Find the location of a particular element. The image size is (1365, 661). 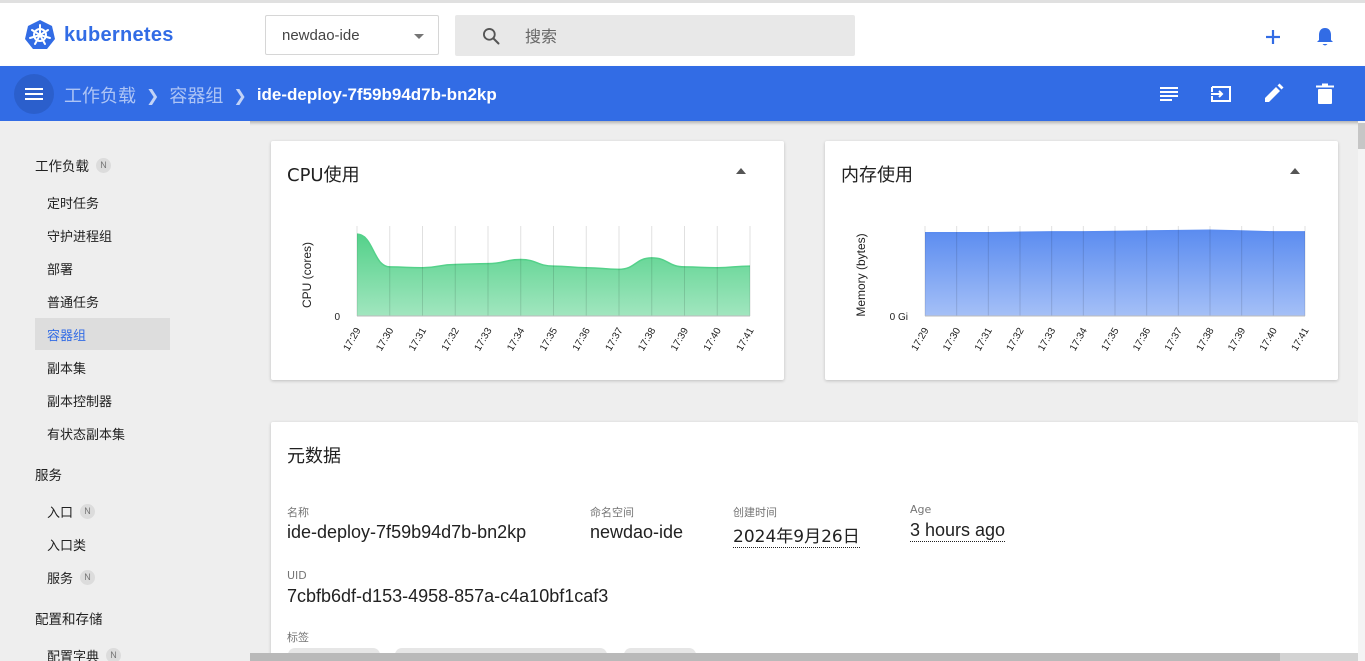

sidebar-item-statefulsets: 有状态副本集 is located at coordinates (102, 433).